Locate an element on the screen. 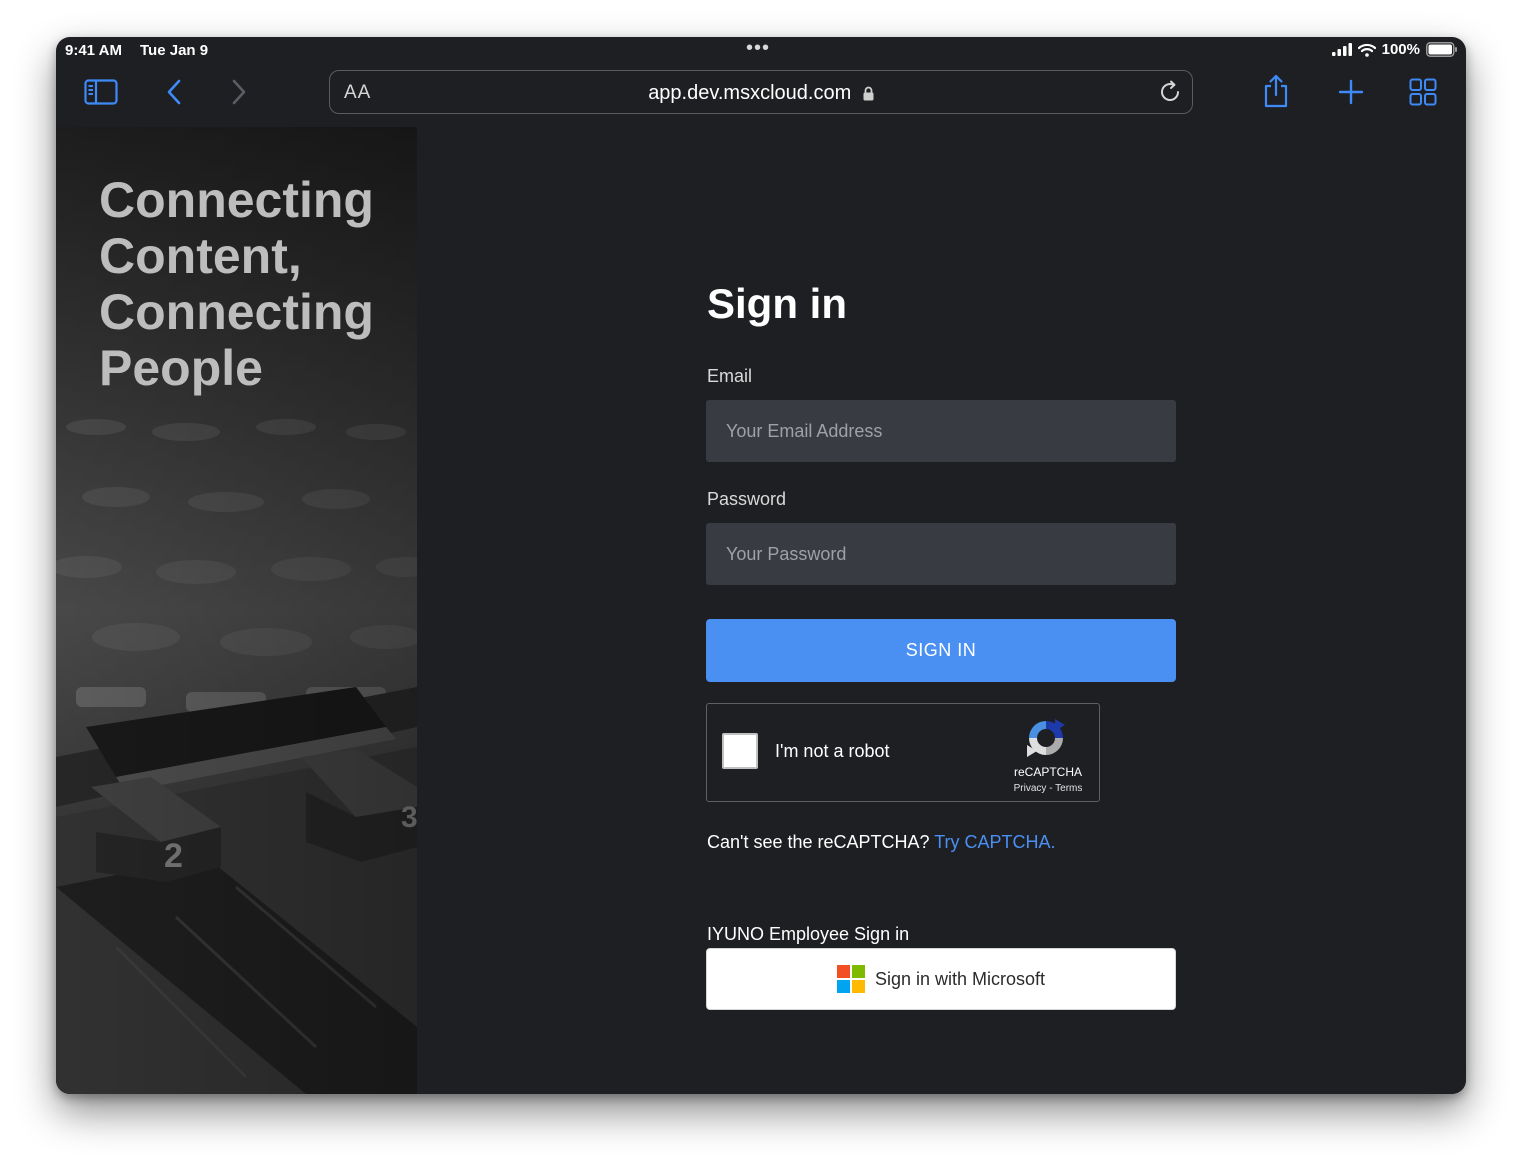 Image resolution: width=1522 pixels, height=1169 pixels. email-label: Email is located at coordinates (730, 376).